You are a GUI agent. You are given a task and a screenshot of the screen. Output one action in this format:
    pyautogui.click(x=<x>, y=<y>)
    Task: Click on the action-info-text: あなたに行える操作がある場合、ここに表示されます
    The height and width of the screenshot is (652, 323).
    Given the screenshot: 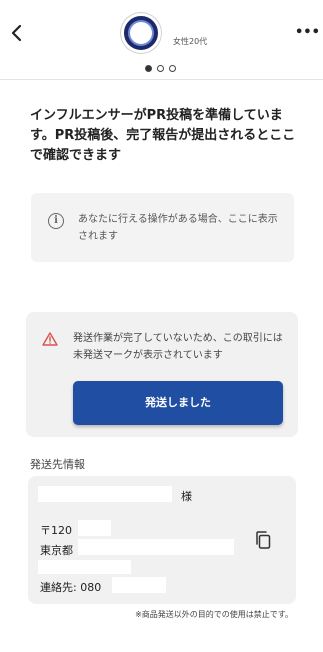 What is the action you would take?
    pyautogui.click(x=178, y=228)
    